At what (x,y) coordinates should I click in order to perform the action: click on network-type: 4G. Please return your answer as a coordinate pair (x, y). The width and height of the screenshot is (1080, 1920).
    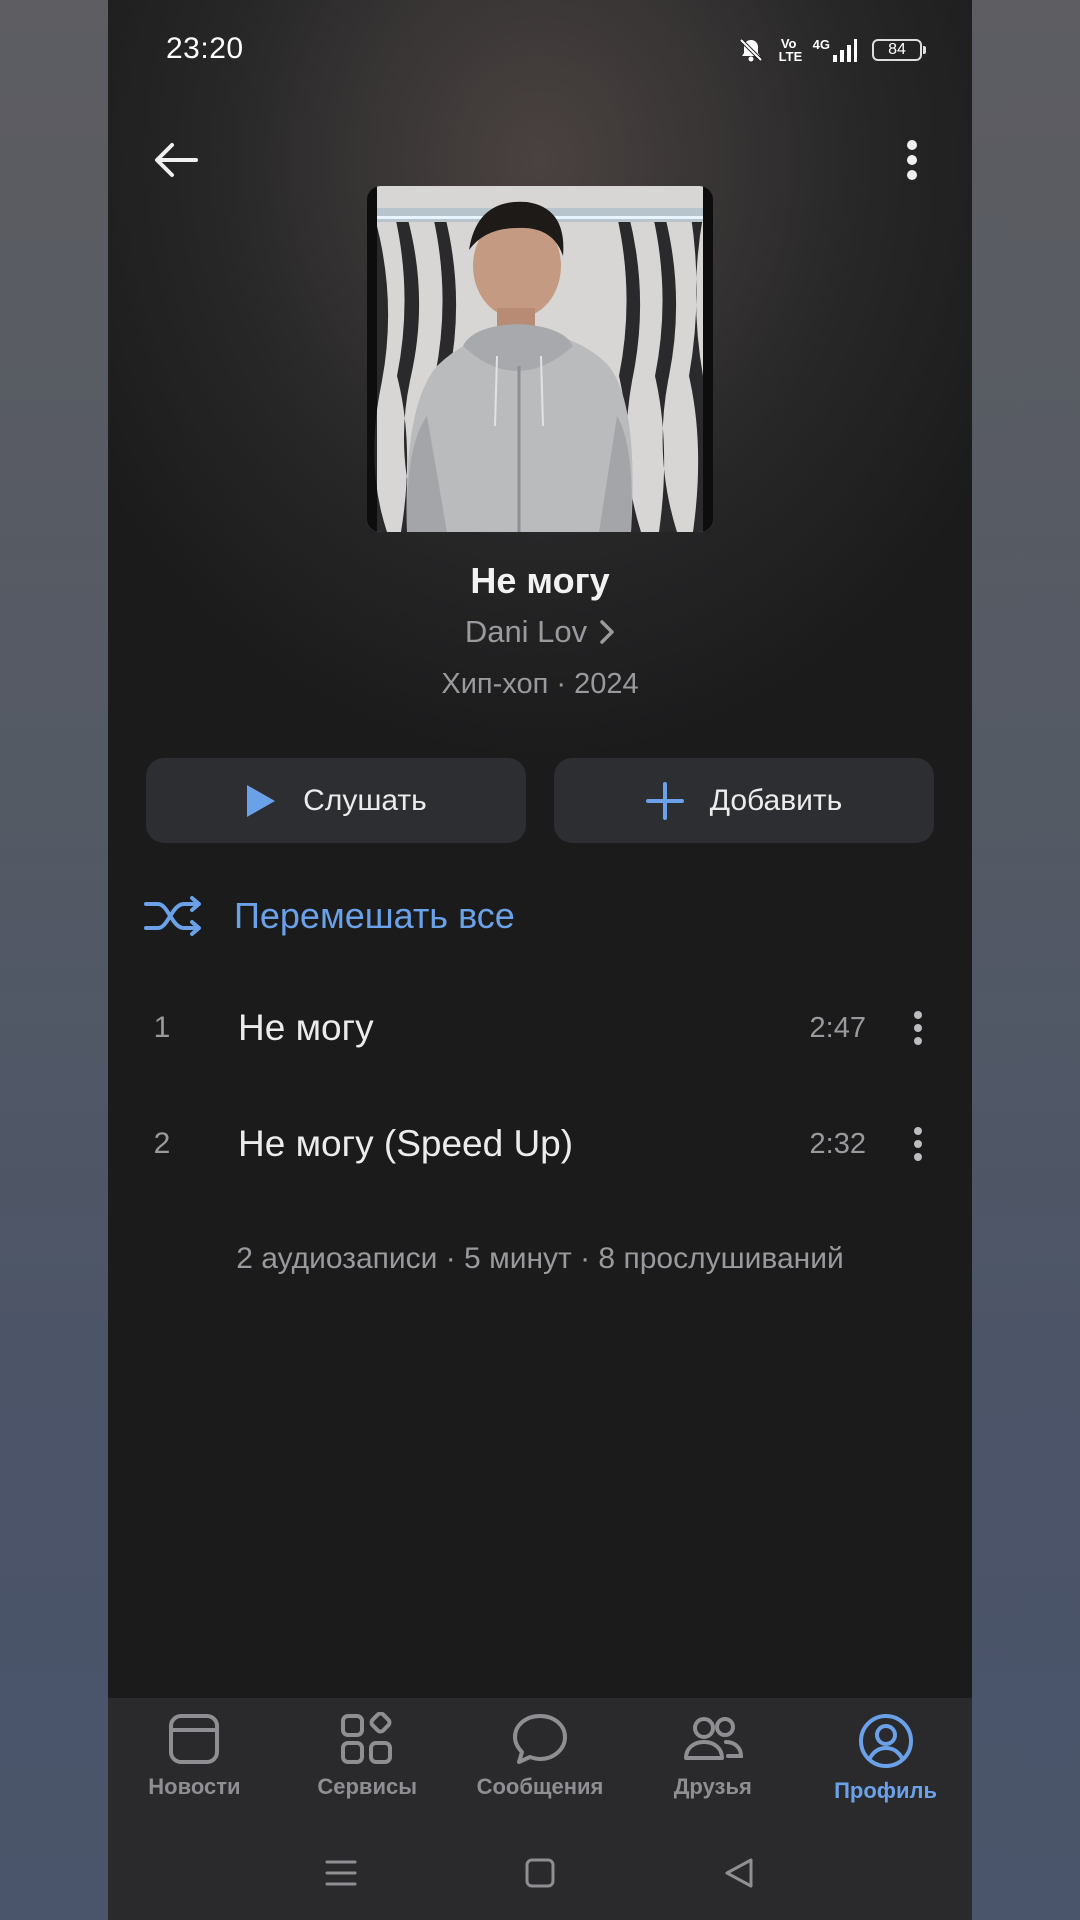
    Looking at the image, I should click on (835, 50).